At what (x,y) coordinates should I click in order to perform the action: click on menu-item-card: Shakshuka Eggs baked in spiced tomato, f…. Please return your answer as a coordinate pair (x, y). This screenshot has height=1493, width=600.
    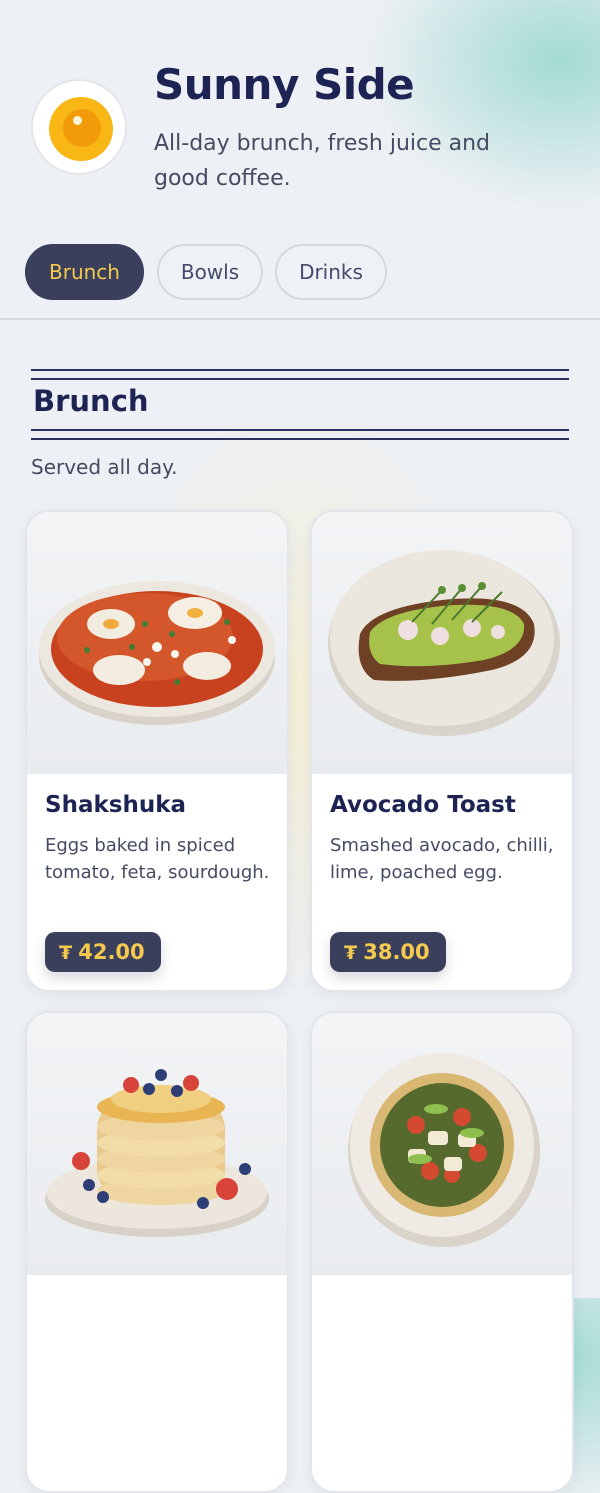
    Looking at the image, I should click on (157, 751).